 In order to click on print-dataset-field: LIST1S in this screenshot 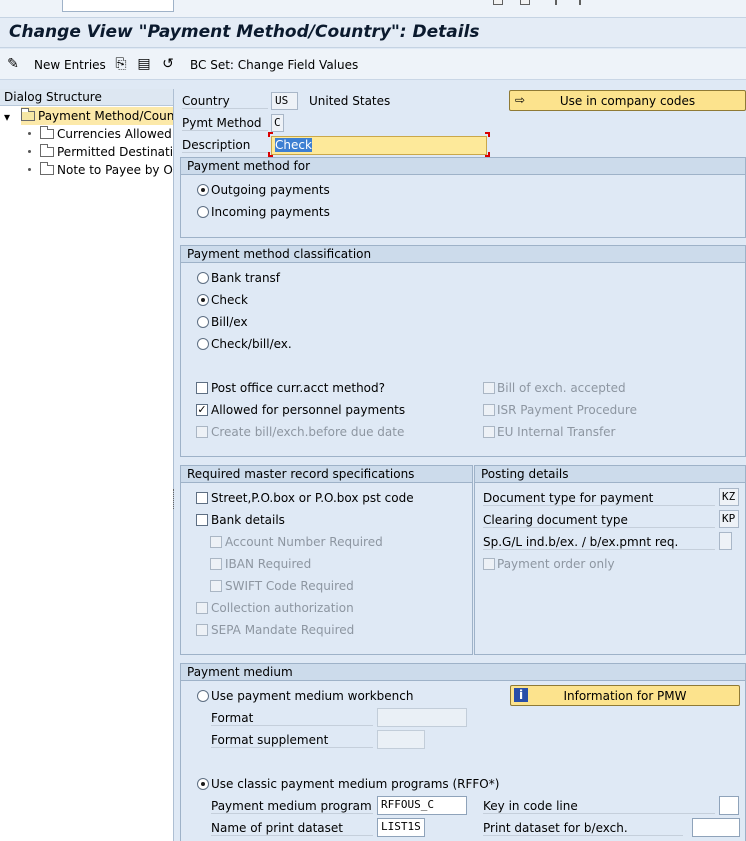, I will do `click(401, 827)`.